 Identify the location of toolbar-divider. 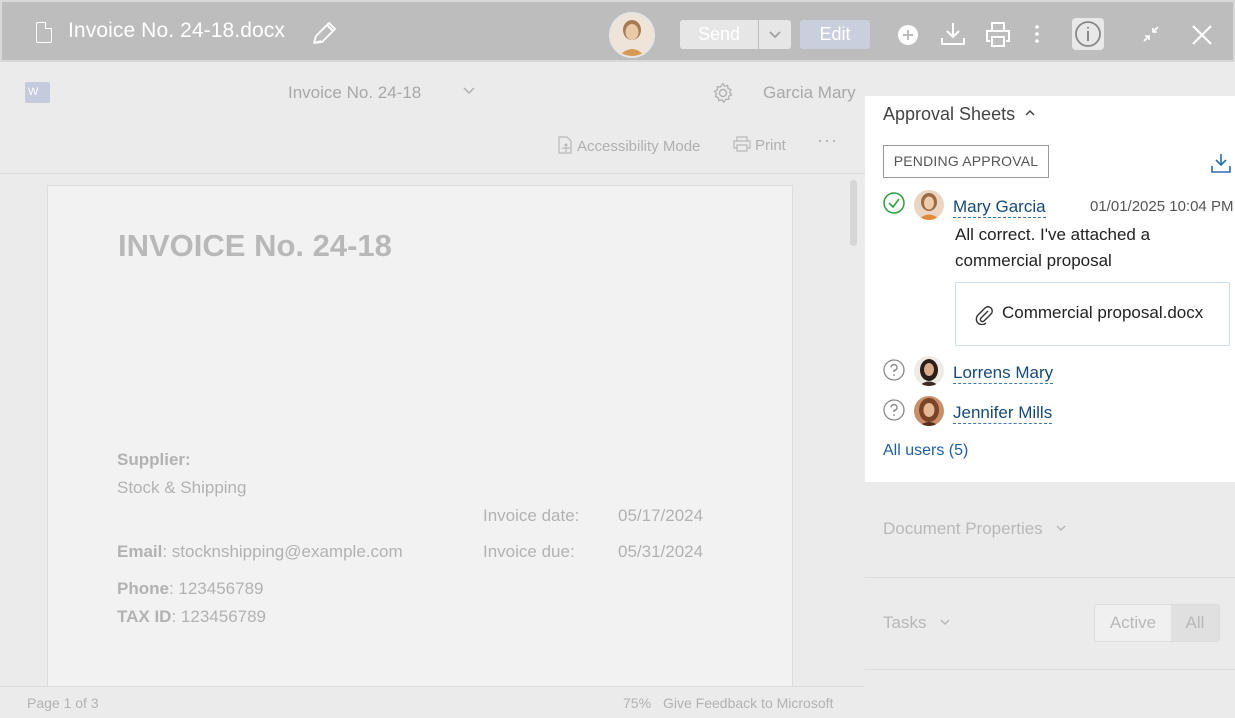
(432, 173).